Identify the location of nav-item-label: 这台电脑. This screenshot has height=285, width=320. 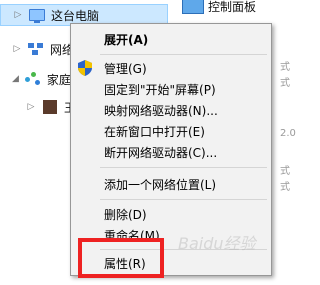
(75, 15).